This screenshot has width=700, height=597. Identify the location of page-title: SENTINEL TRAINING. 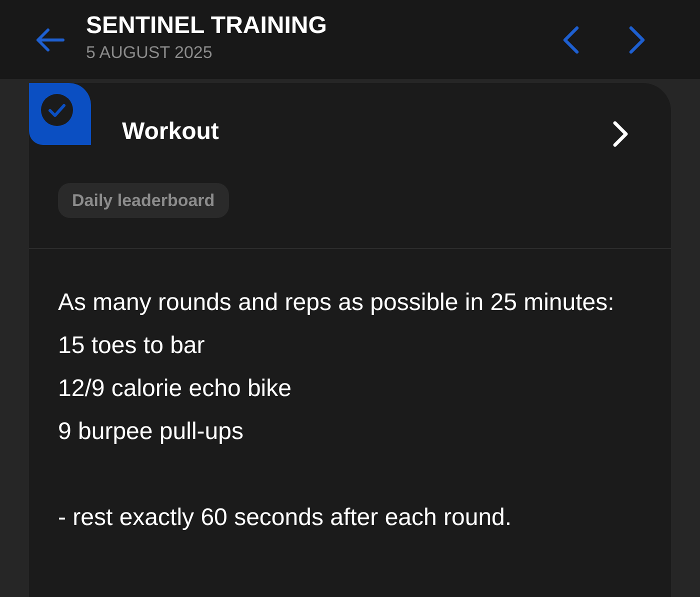
(207, 25).